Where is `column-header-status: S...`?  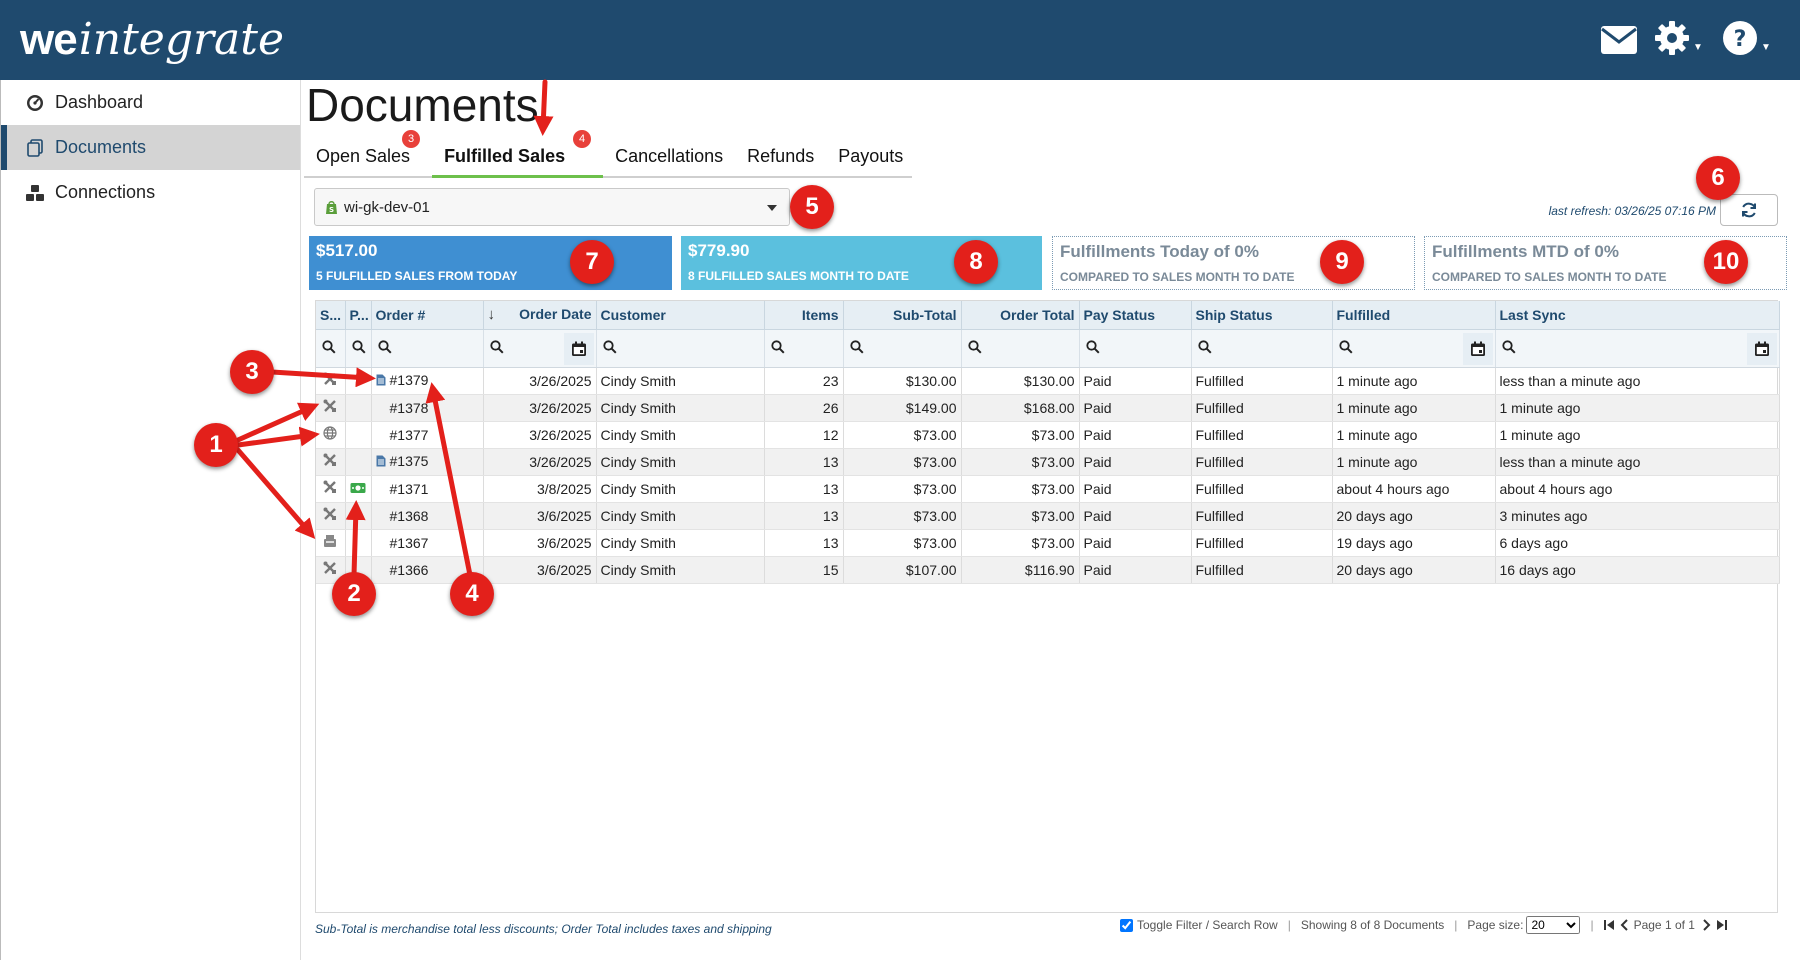
column-header-status: S... is located at coordinates (331, 315).